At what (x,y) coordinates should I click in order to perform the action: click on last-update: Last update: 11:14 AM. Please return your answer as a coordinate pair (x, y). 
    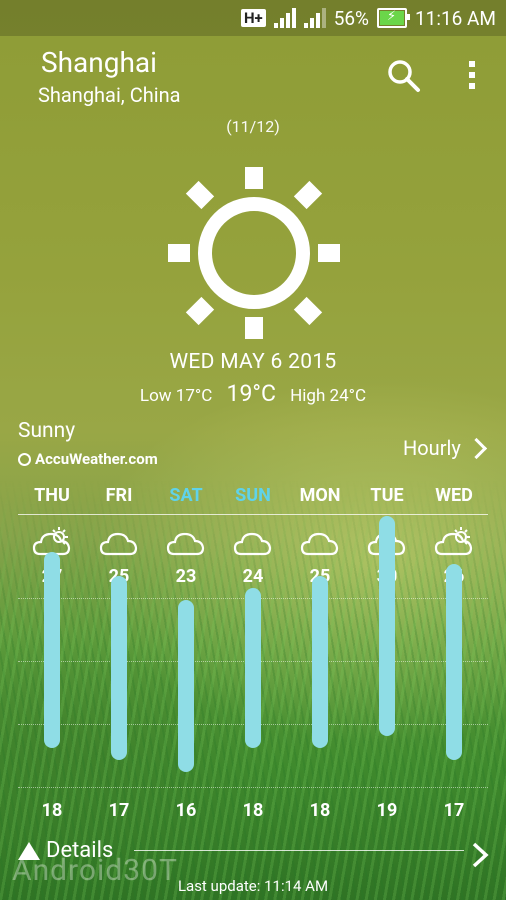
    Looking at the image, I should click on (253, 886).